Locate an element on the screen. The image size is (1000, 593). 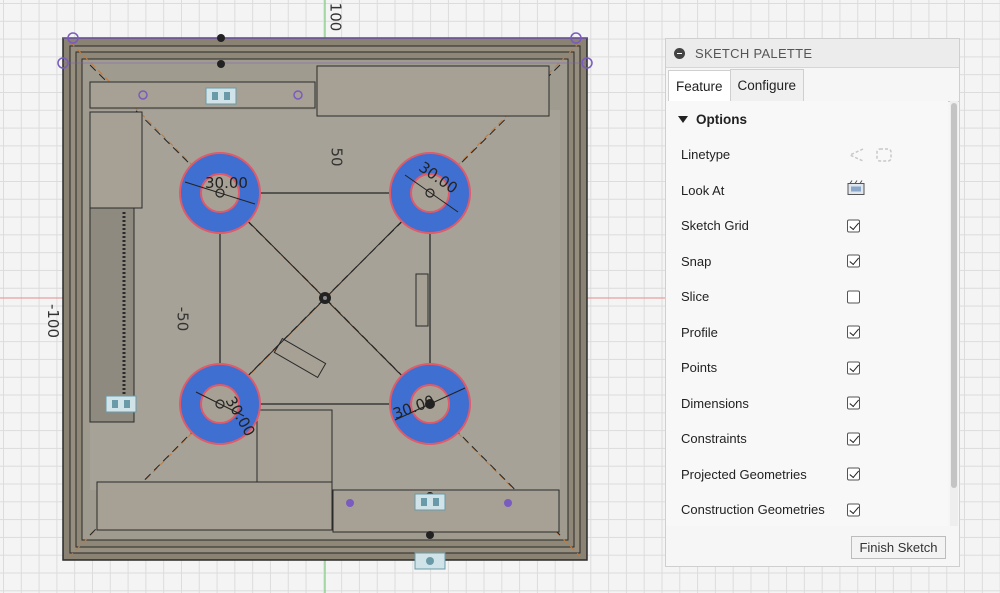
option-label: Constraints is located at coordinates (714, 439).